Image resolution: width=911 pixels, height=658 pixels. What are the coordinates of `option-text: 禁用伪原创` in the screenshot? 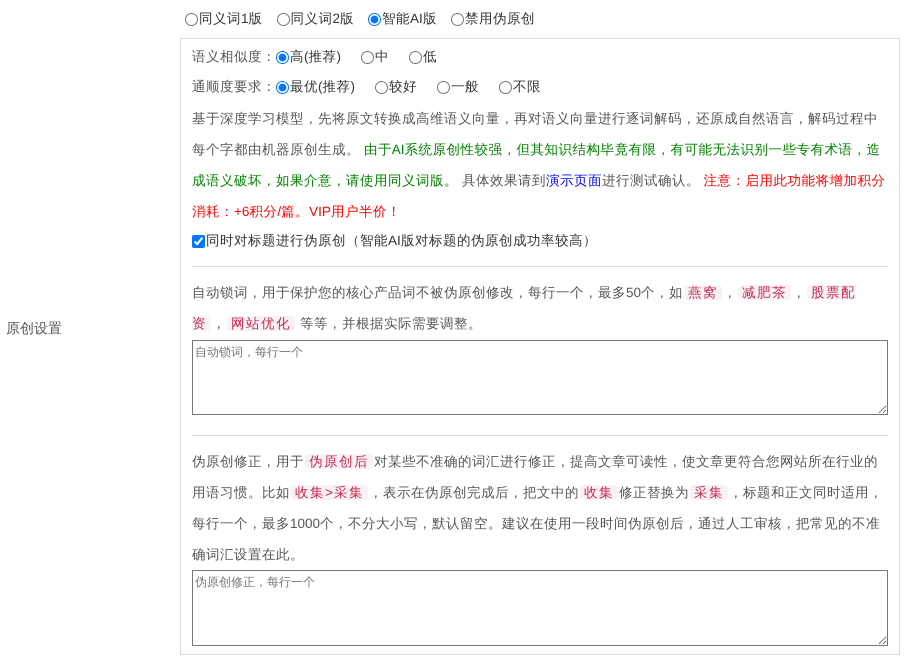 It's located at (499, 19).